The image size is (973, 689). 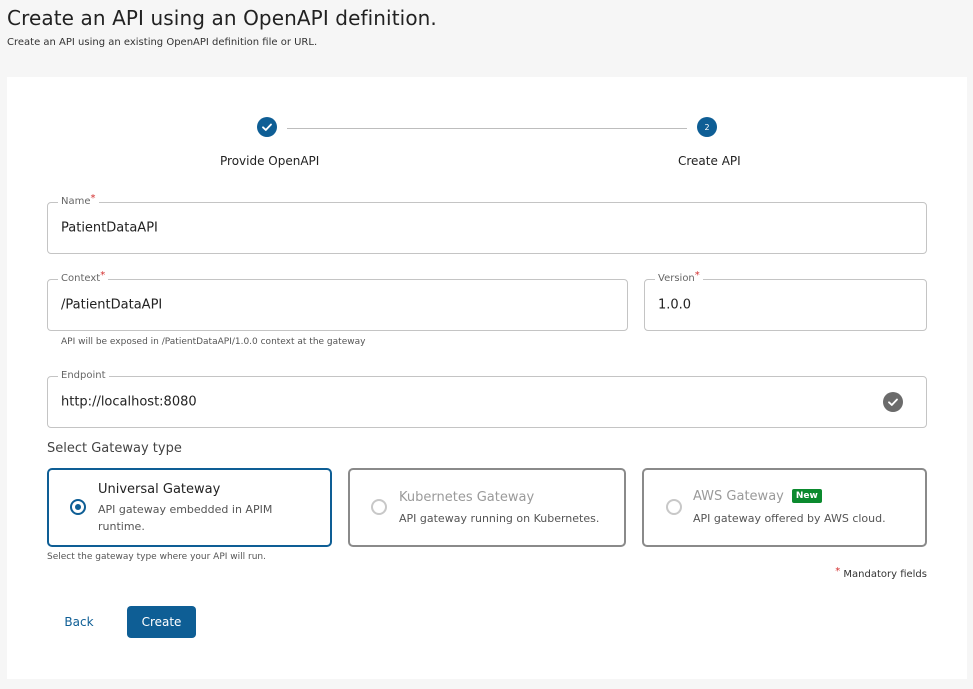 What do you see at coordinates (893, 402) in the screenshot?
I see `check-circle-icon` at bounding box center [893, 402].